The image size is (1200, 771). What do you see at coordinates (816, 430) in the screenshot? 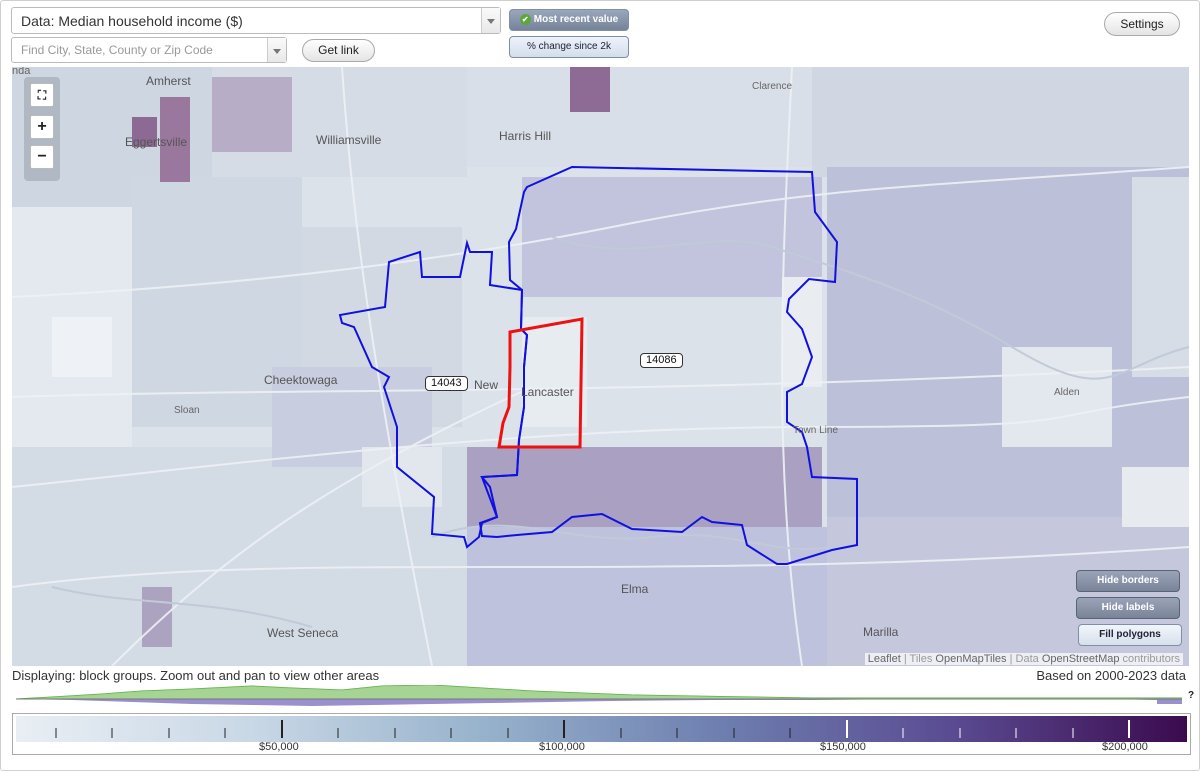
I see `place-label: Town Line` at bounding box center [816, 430].